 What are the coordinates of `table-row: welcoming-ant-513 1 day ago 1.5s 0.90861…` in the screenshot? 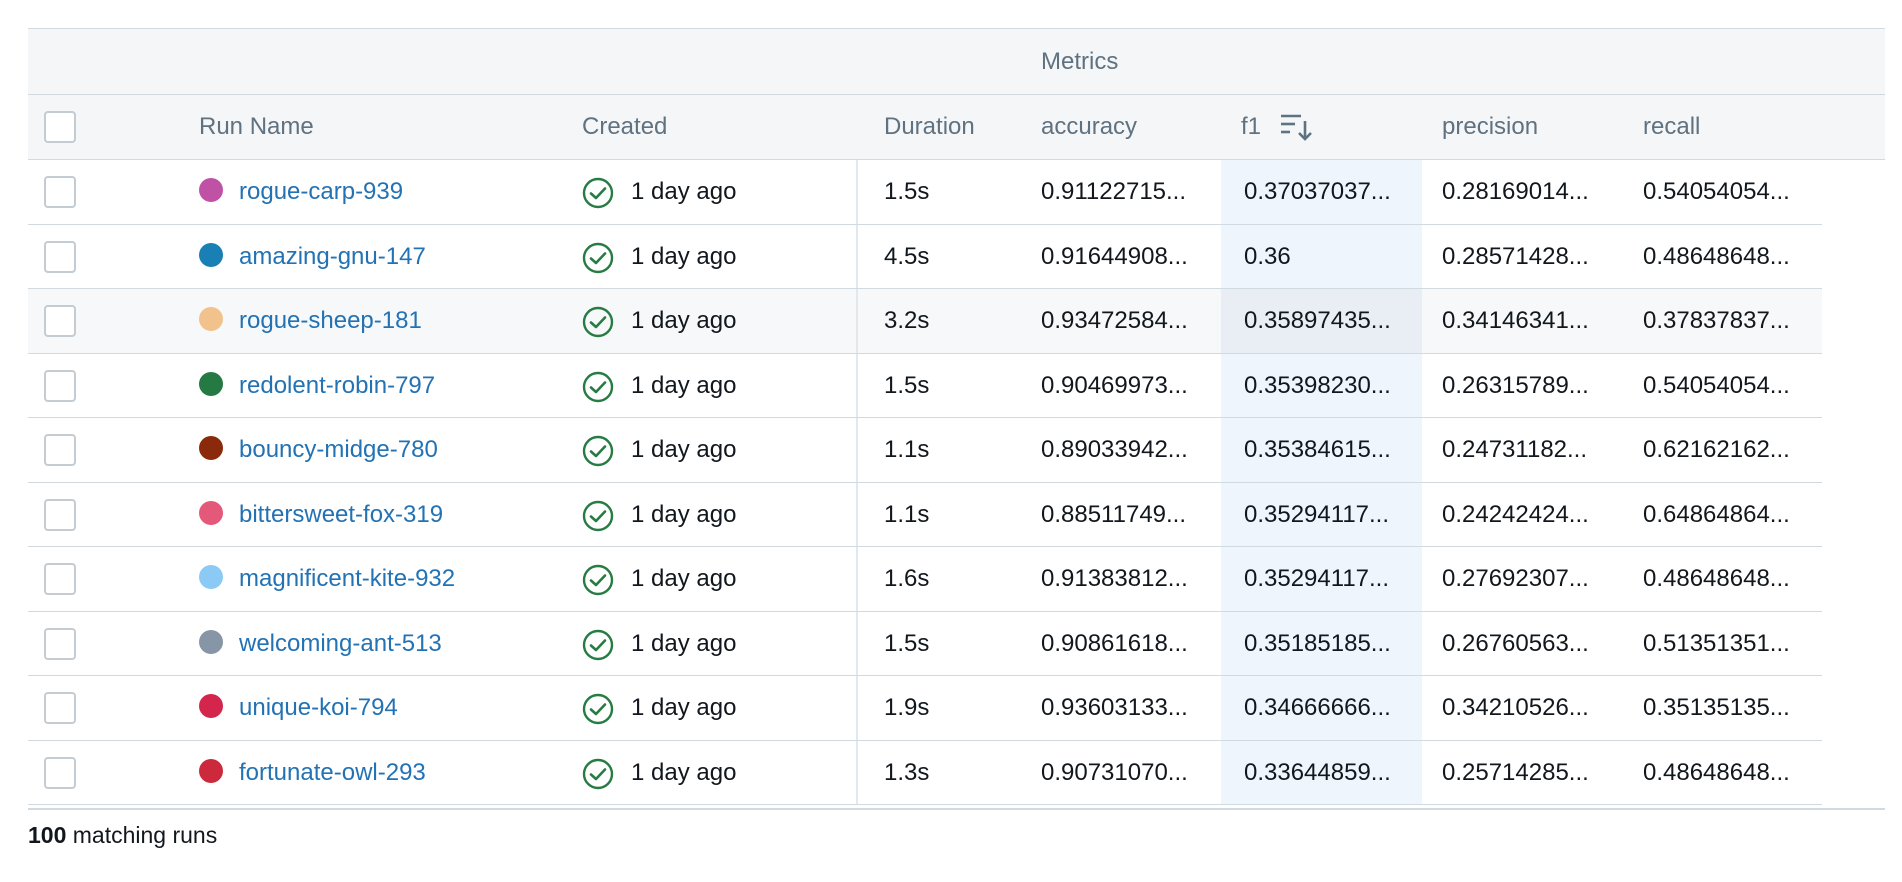 It's located at (925, 643).